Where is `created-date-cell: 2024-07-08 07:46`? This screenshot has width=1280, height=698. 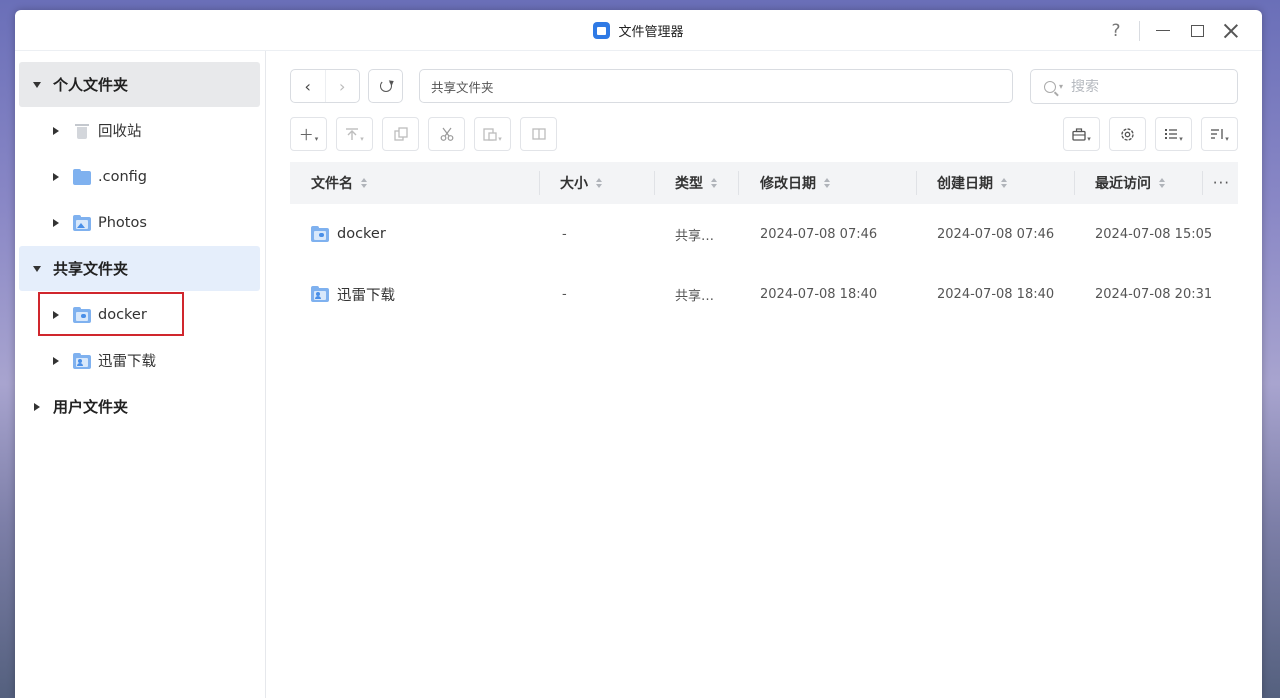
created-date-cell: 2024-07-08 07:46 is located at coordinates (996, 234).